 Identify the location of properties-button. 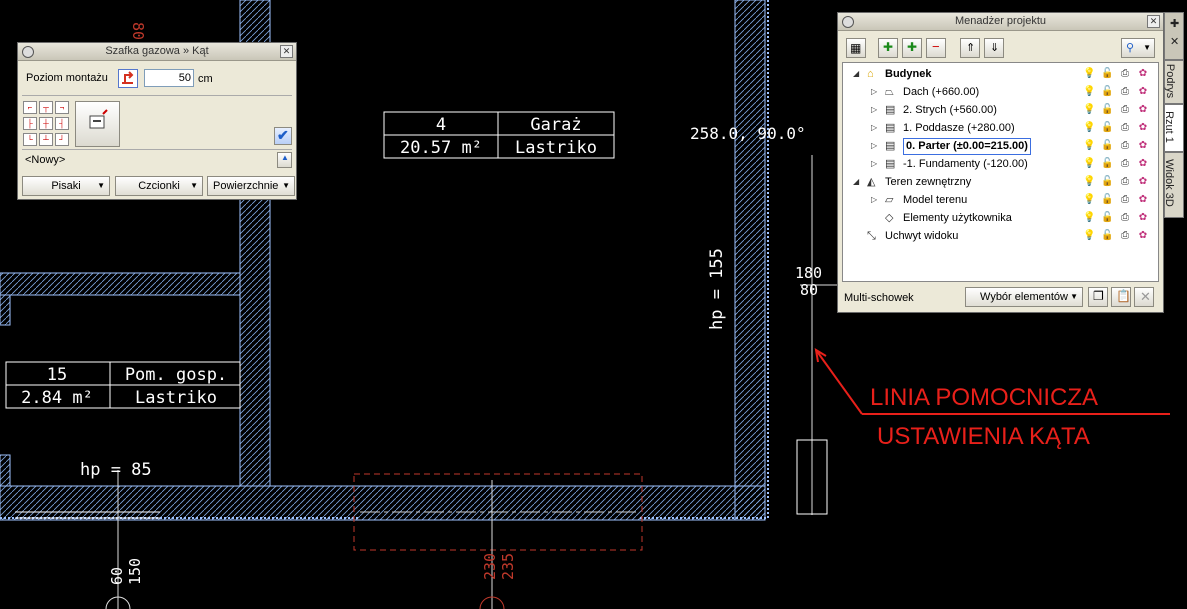
(97, 124).